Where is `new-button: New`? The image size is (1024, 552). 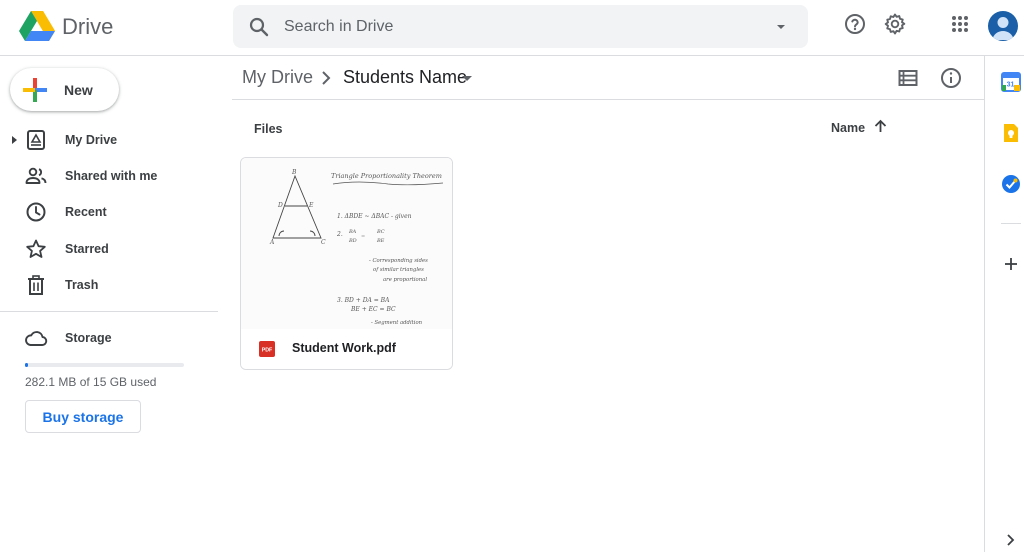
new-button: New is located at coordinates (64, 89).